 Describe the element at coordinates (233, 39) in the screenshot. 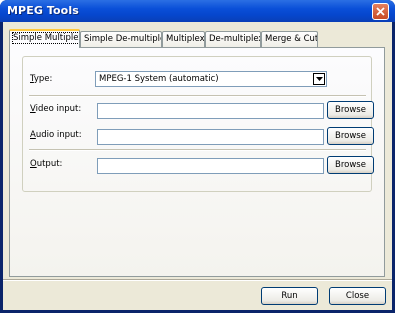

I see `tab-de-multiplex: De-multiplex` at that location.